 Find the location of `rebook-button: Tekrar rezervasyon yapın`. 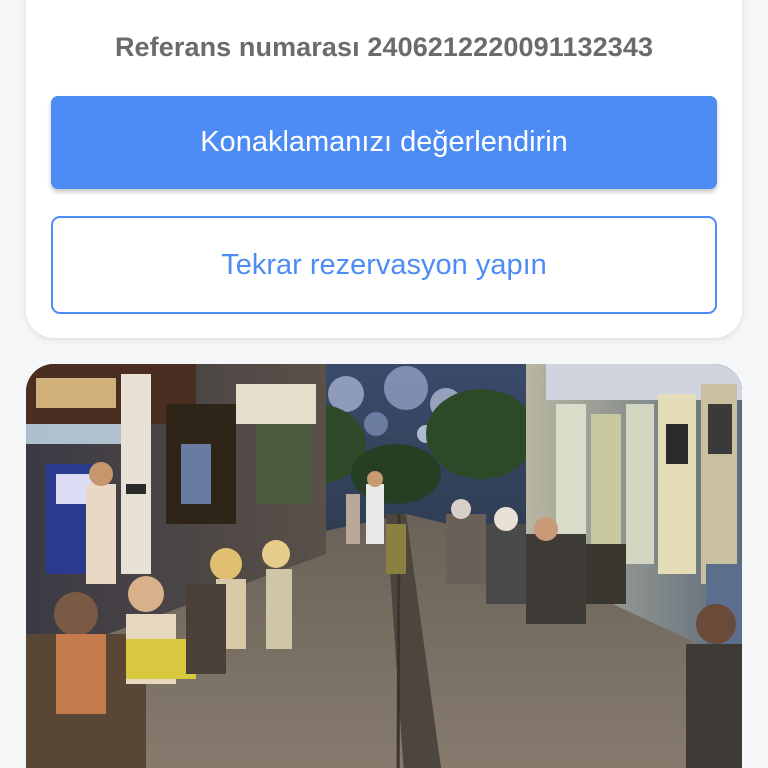

rebook-button: Tekrar rezervasyon yapın is located at coordinates (384, 265).